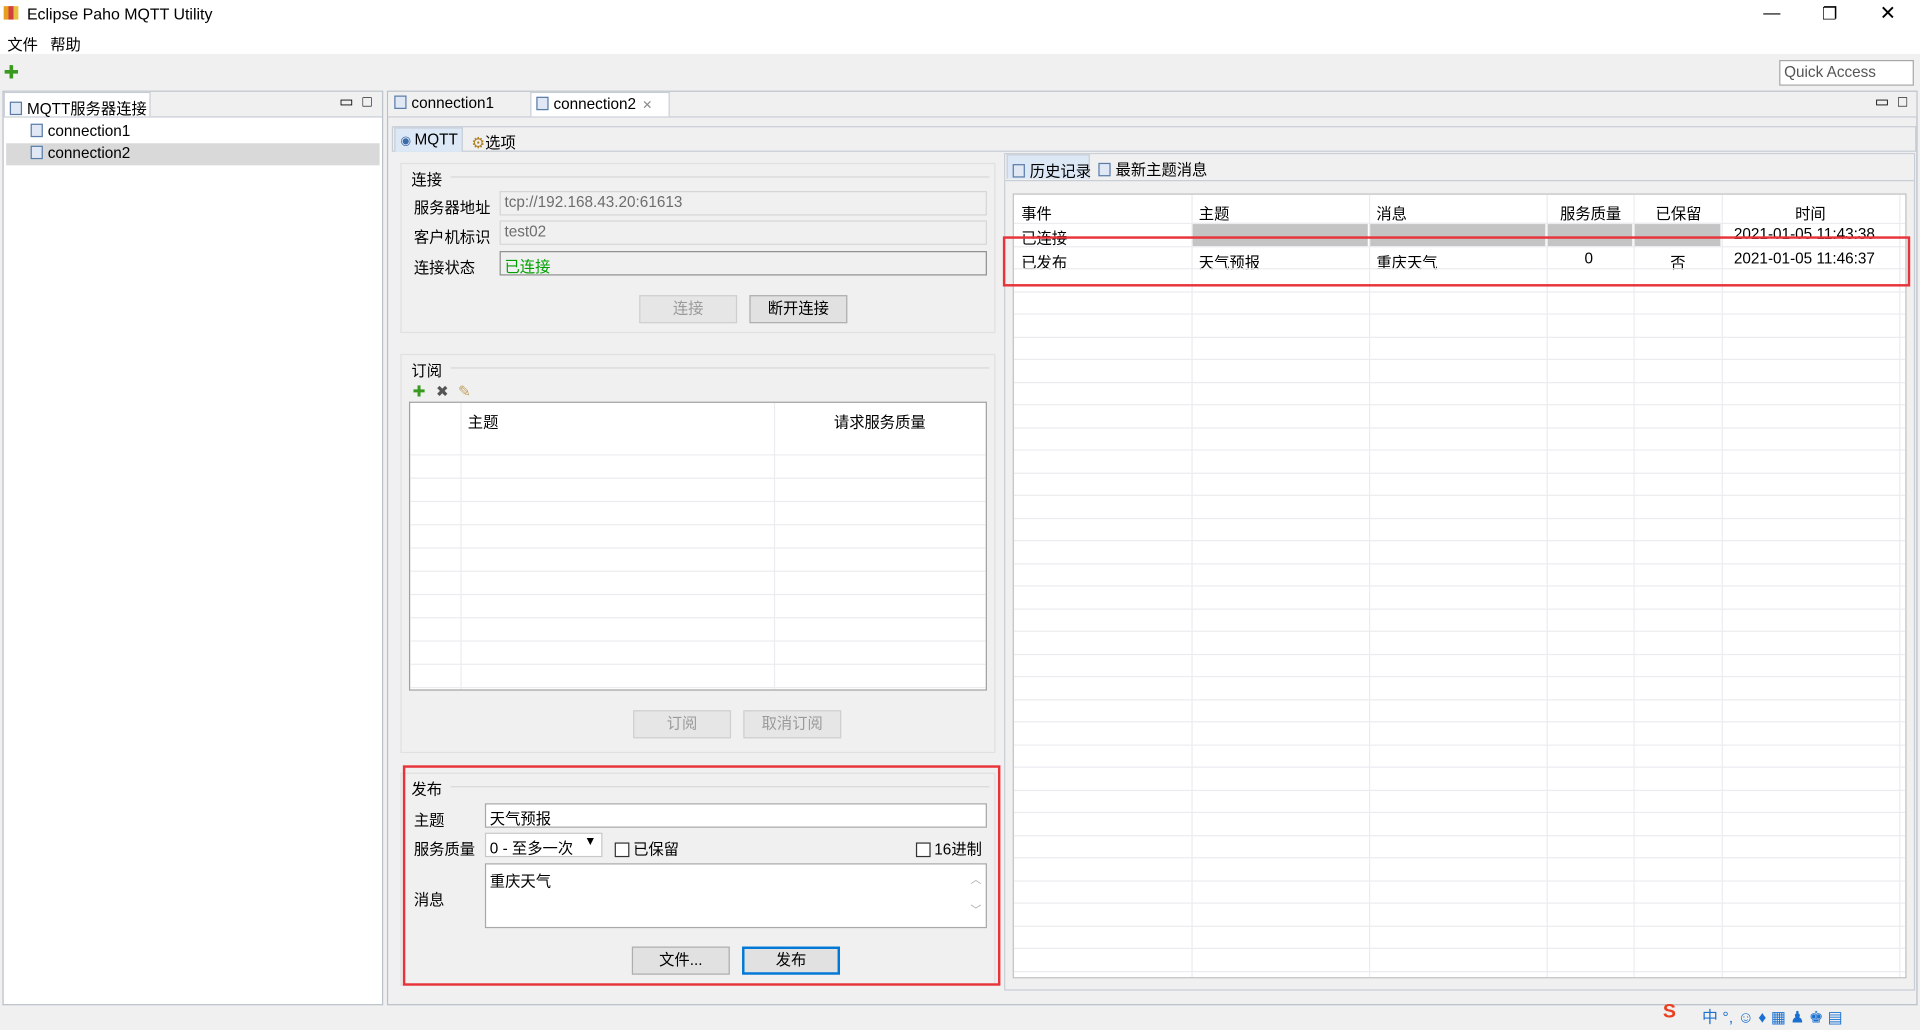 The height and width of the screenshot is (1030, 1920). I want to click on add-subscription-icon: ✚, so click(419, 391).